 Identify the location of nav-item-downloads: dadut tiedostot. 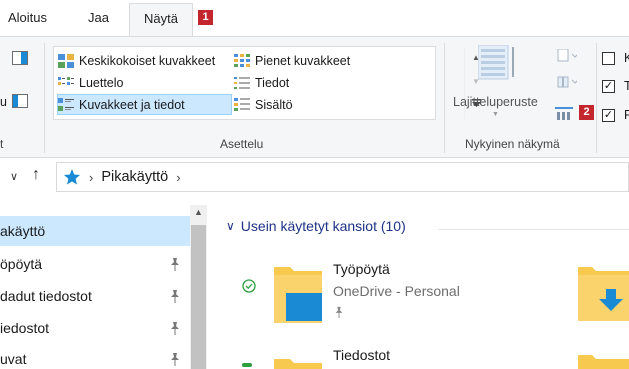
(95, 296).